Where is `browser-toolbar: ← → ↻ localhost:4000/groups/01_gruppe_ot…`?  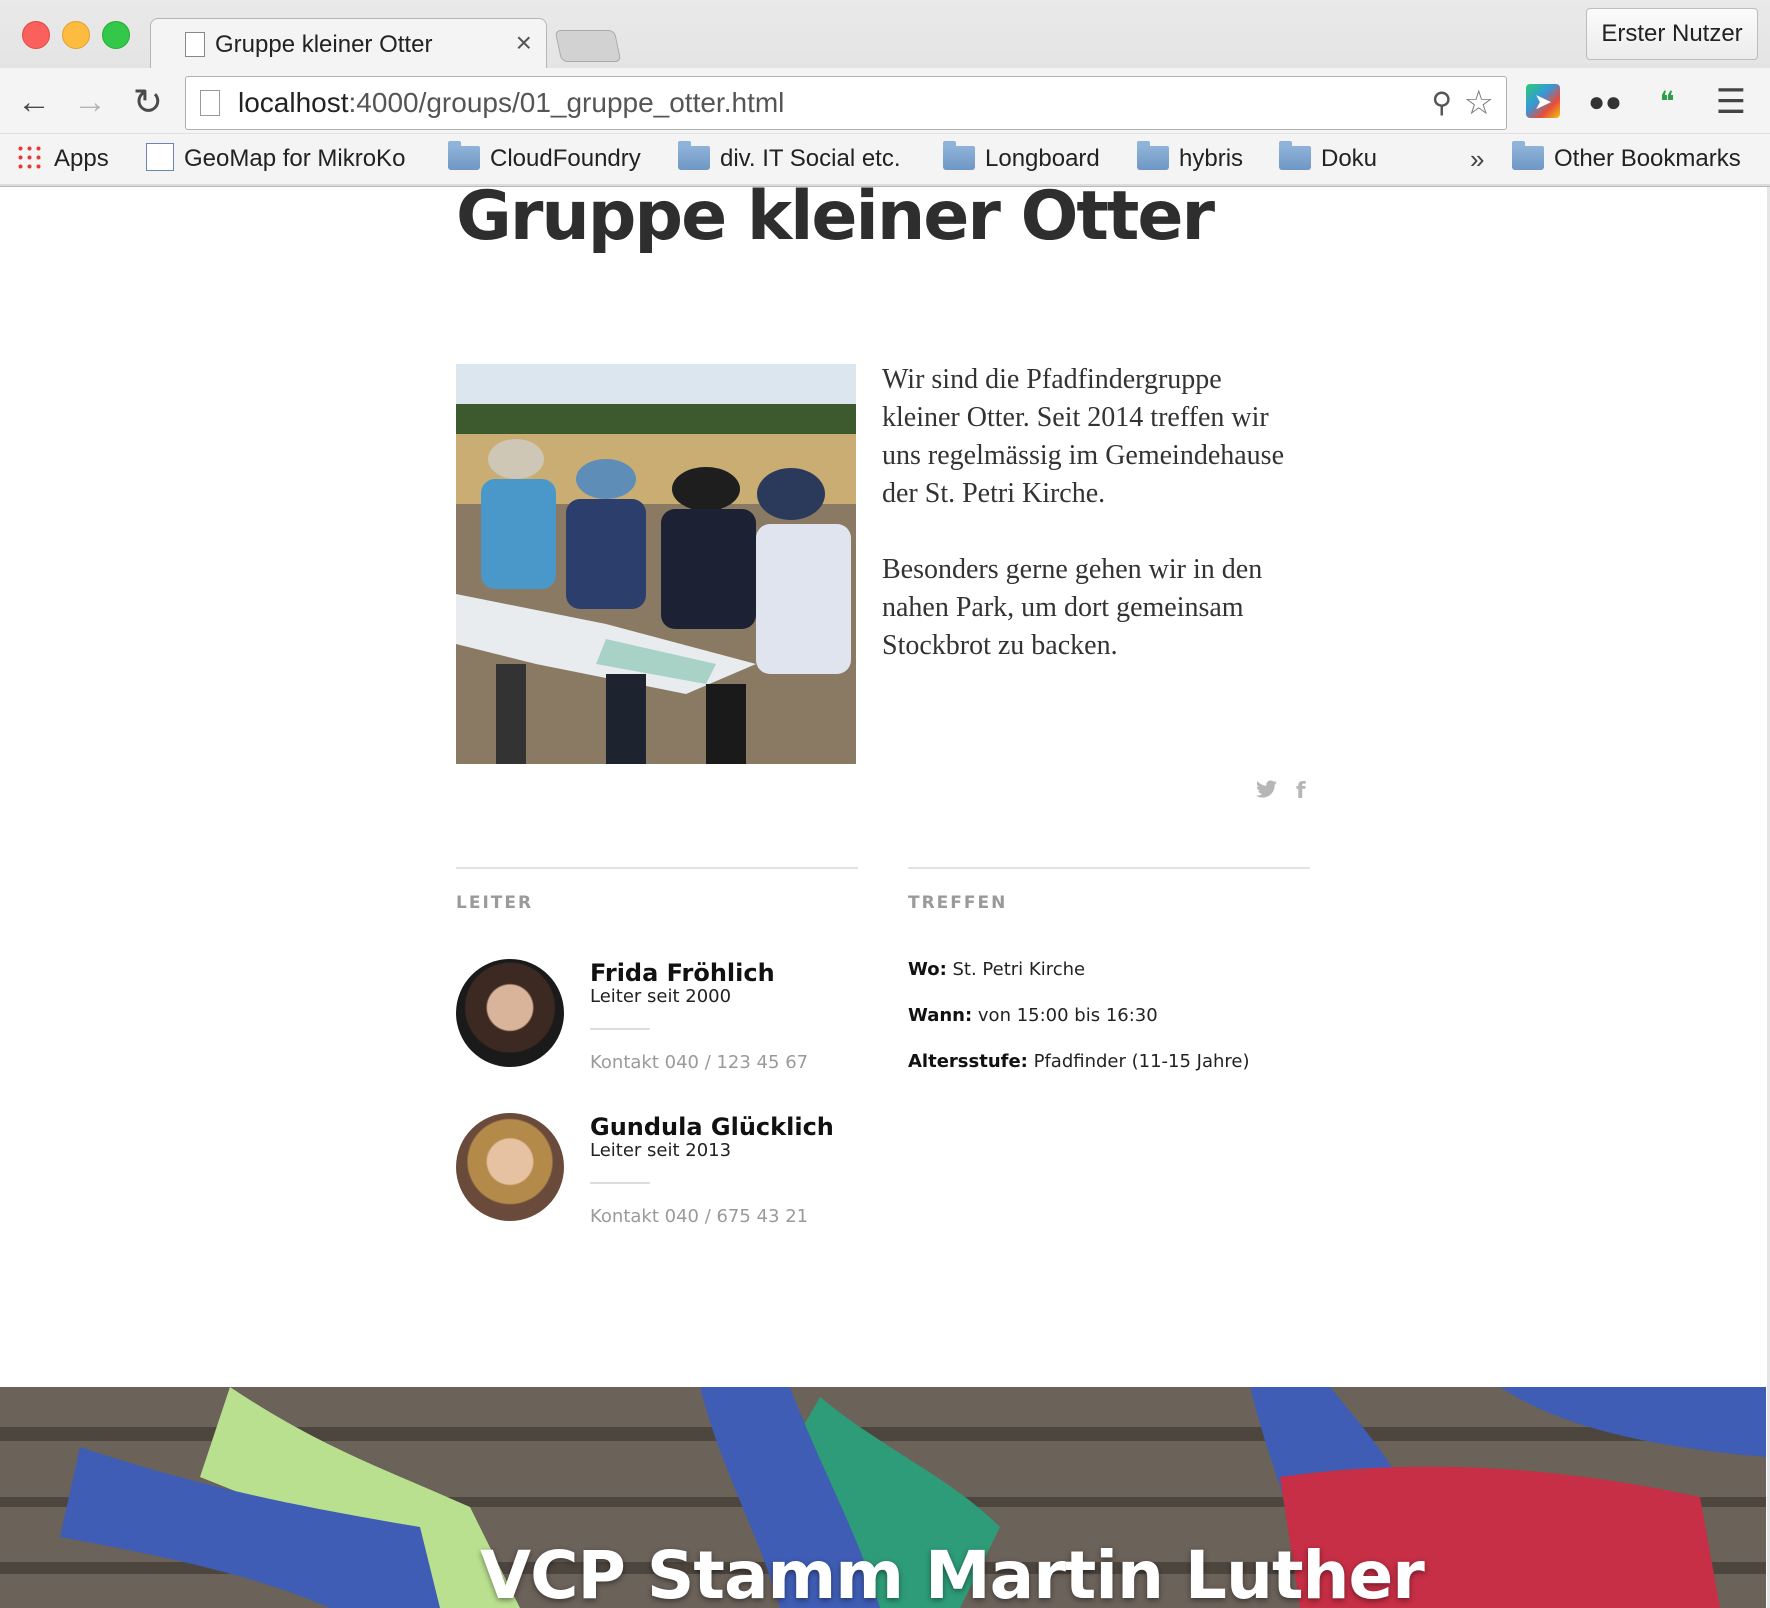 browser-toolbar: ← → ↻ localhost:4000/groups/01_gruppe_ot… is located at coordinates (885, 100).